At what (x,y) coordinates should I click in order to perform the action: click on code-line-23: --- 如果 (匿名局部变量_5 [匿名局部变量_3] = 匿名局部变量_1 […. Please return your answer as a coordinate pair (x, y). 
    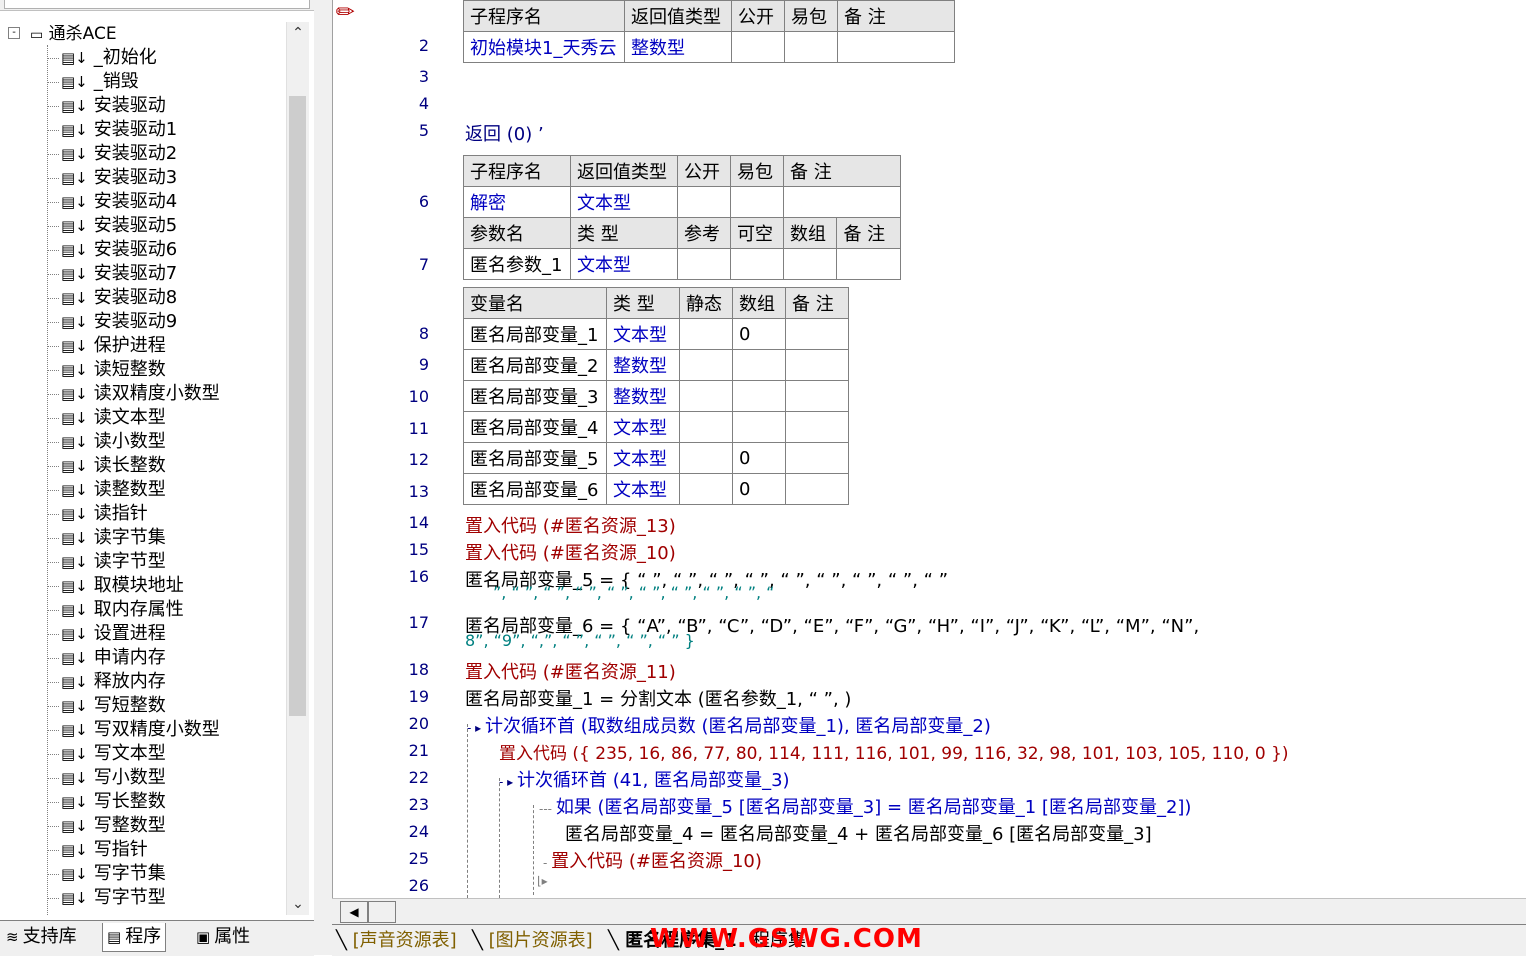
    Looking at the image, I should click on (865, 806).